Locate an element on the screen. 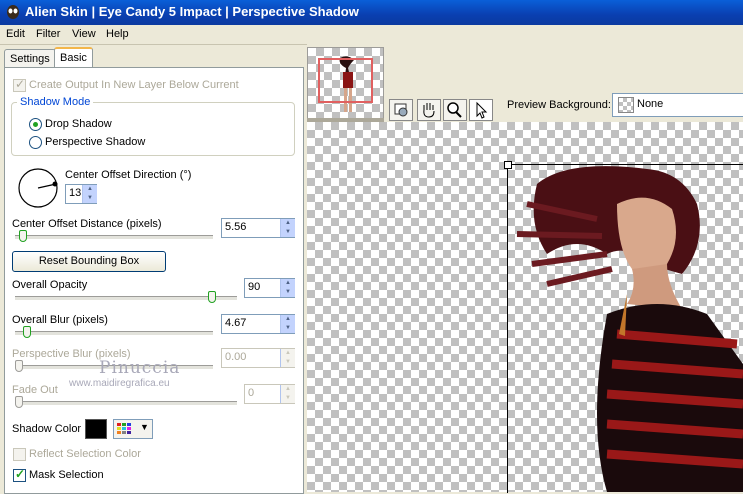 This screenshot has width=743, height=494. create-output-checkbox: ✓ is located at coordinates (19, 84).